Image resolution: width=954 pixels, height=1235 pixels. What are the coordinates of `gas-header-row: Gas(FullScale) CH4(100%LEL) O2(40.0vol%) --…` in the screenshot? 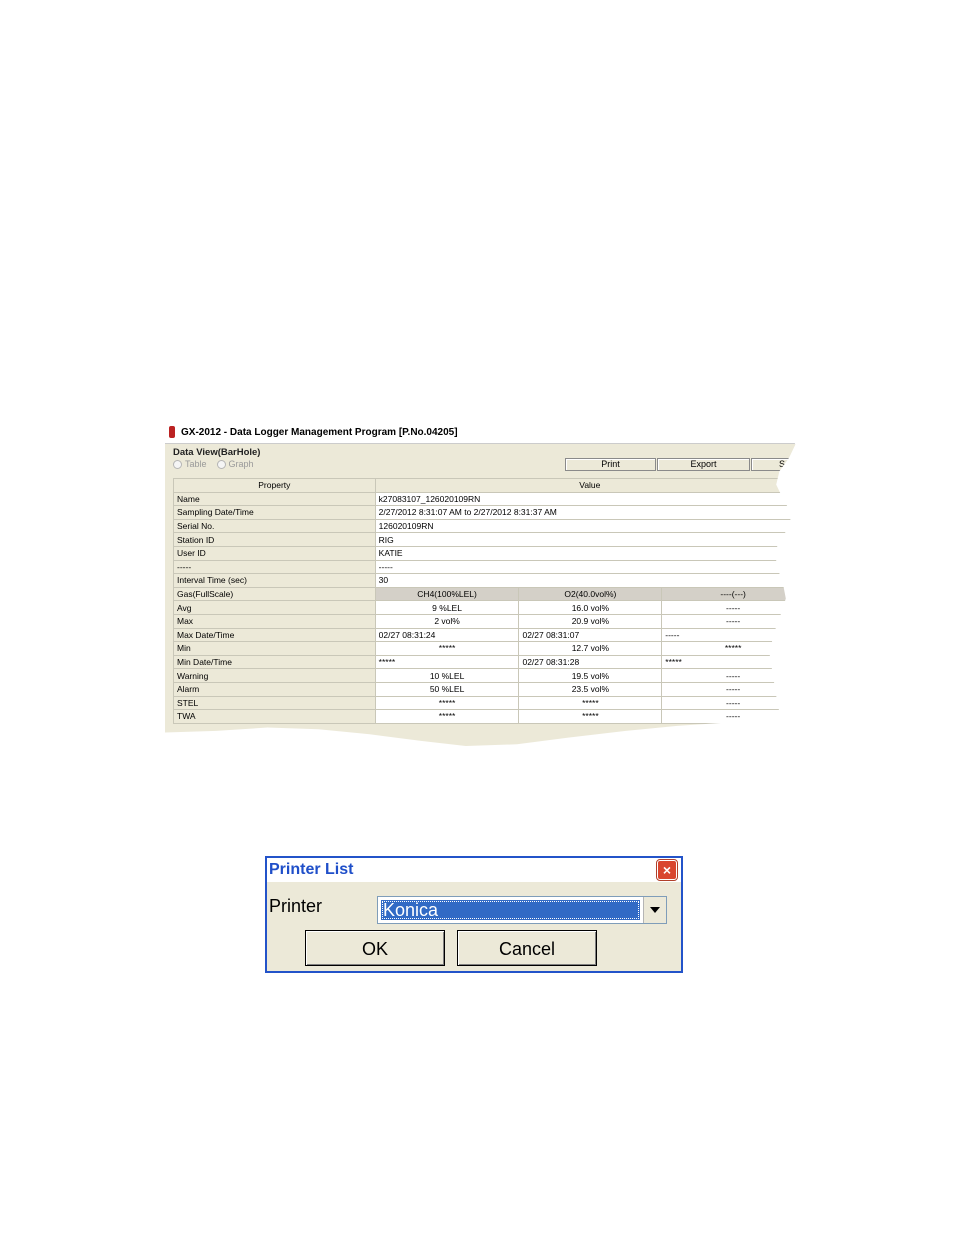 It's located at (484, 594).